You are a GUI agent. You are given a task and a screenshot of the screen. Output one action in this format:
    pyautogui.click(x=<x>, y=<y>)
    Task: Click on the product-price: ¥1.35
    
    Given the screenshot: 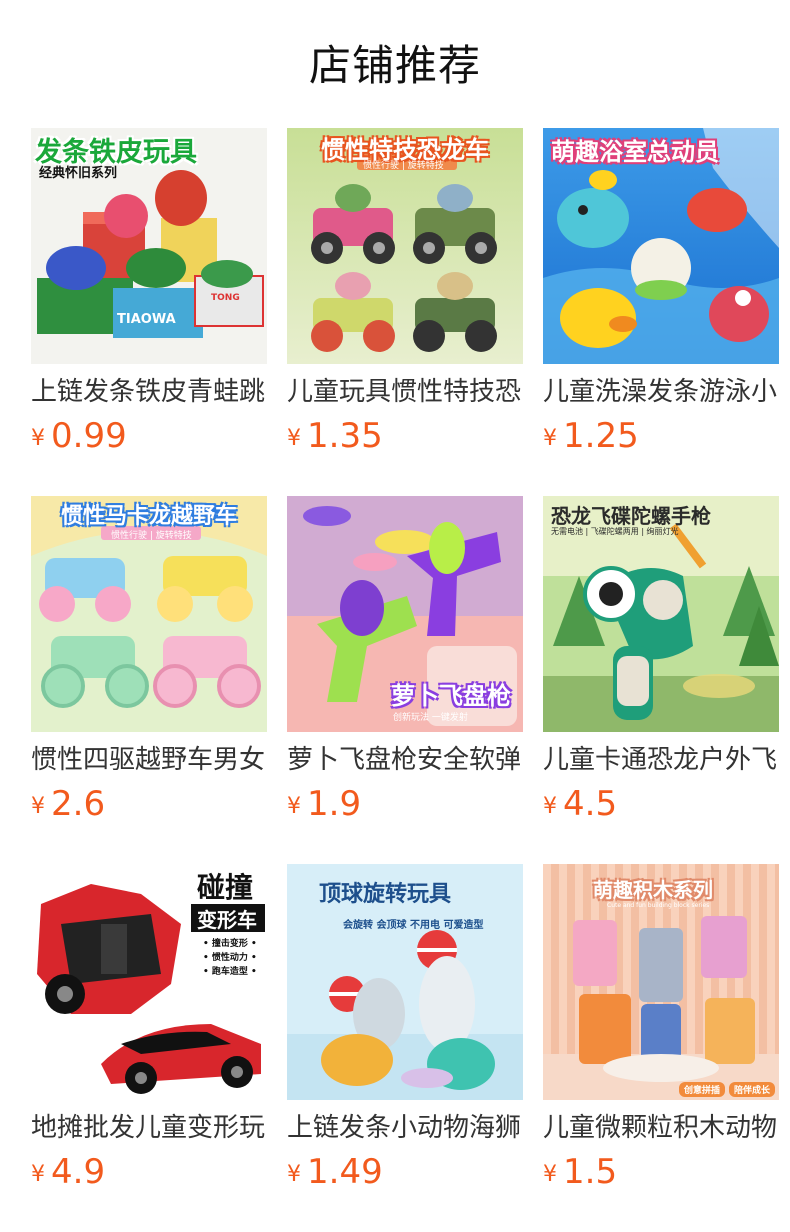 What is the action you would take?
    pyautogui.click(x=335, y=436)
    